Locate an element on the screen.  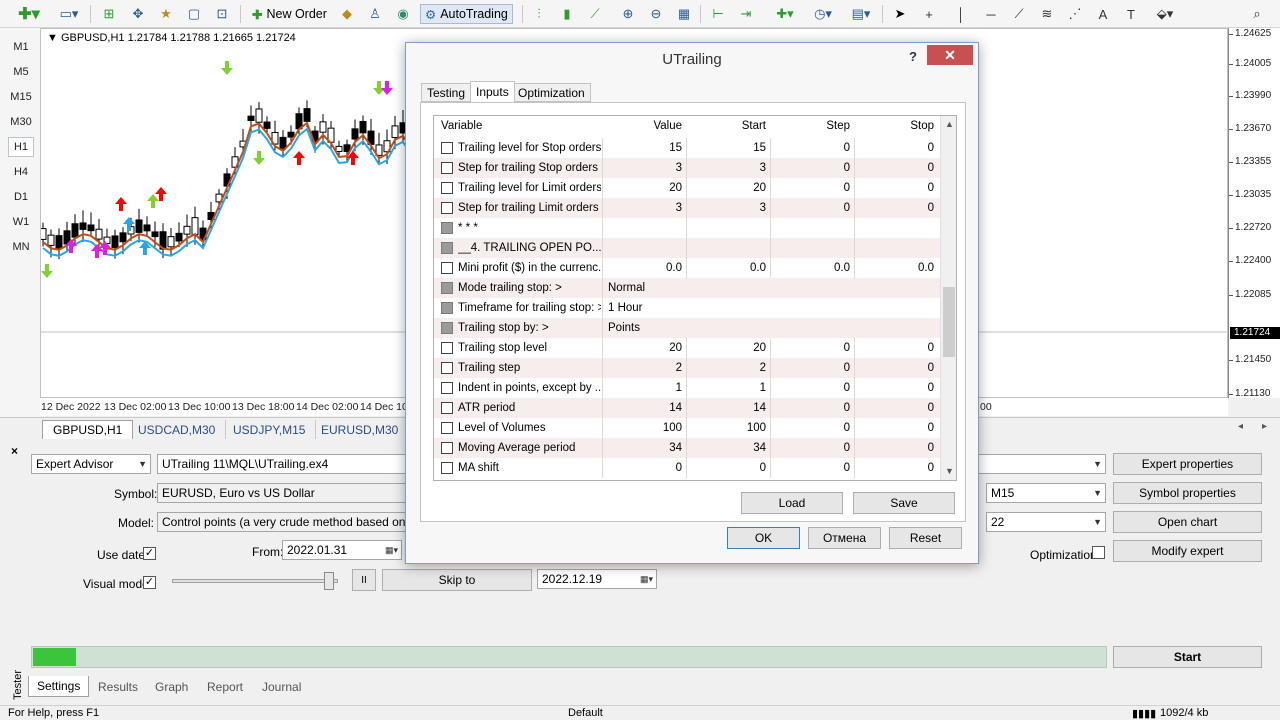
input-row: Moving Average period 34 34 0 0 is located at coordinates (687, 448).